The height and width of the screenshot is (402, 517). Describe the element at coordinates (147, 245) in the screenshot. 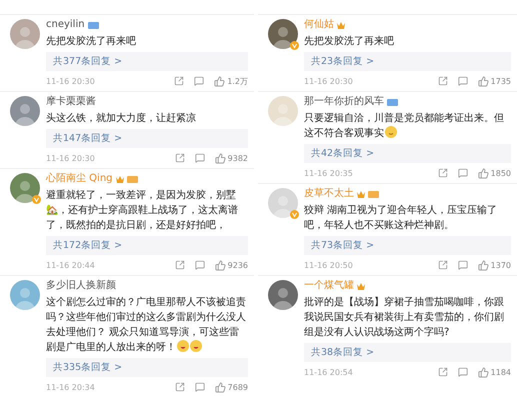

I see `replies-link: 共172条回复 >` at that location.